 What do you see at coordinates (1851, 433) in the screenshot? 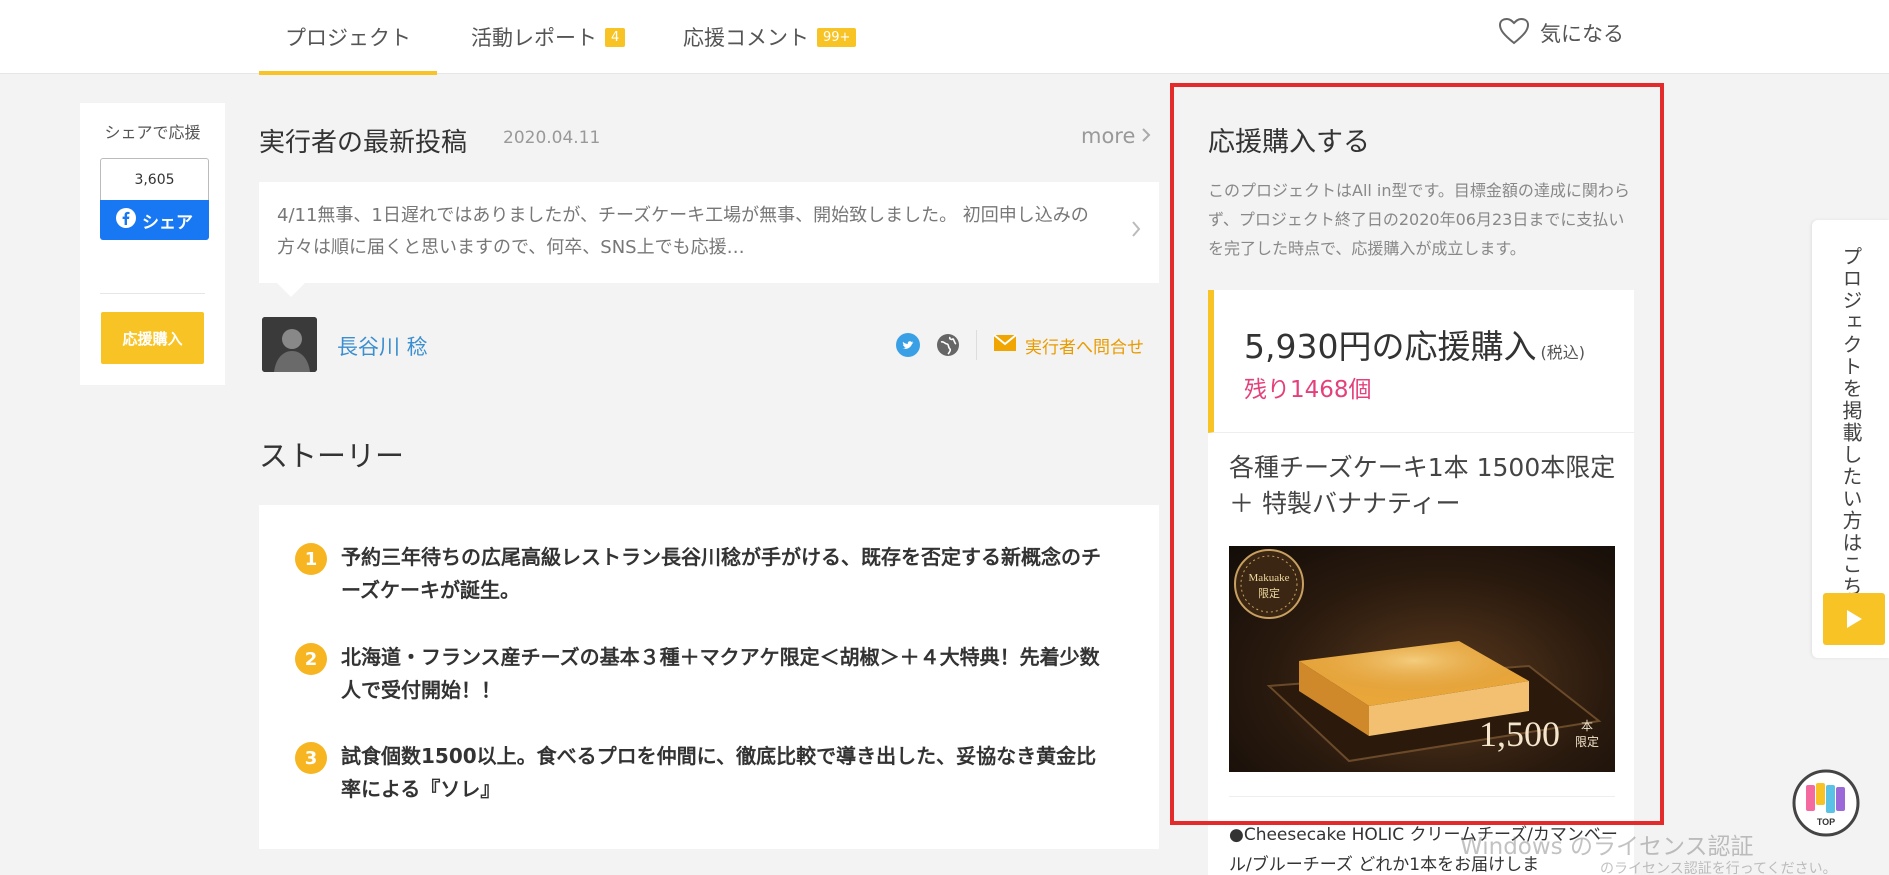
I see `side-tab-label: プロジェクトを掲載したい方はこちら` at bounding box center [1851, 433].